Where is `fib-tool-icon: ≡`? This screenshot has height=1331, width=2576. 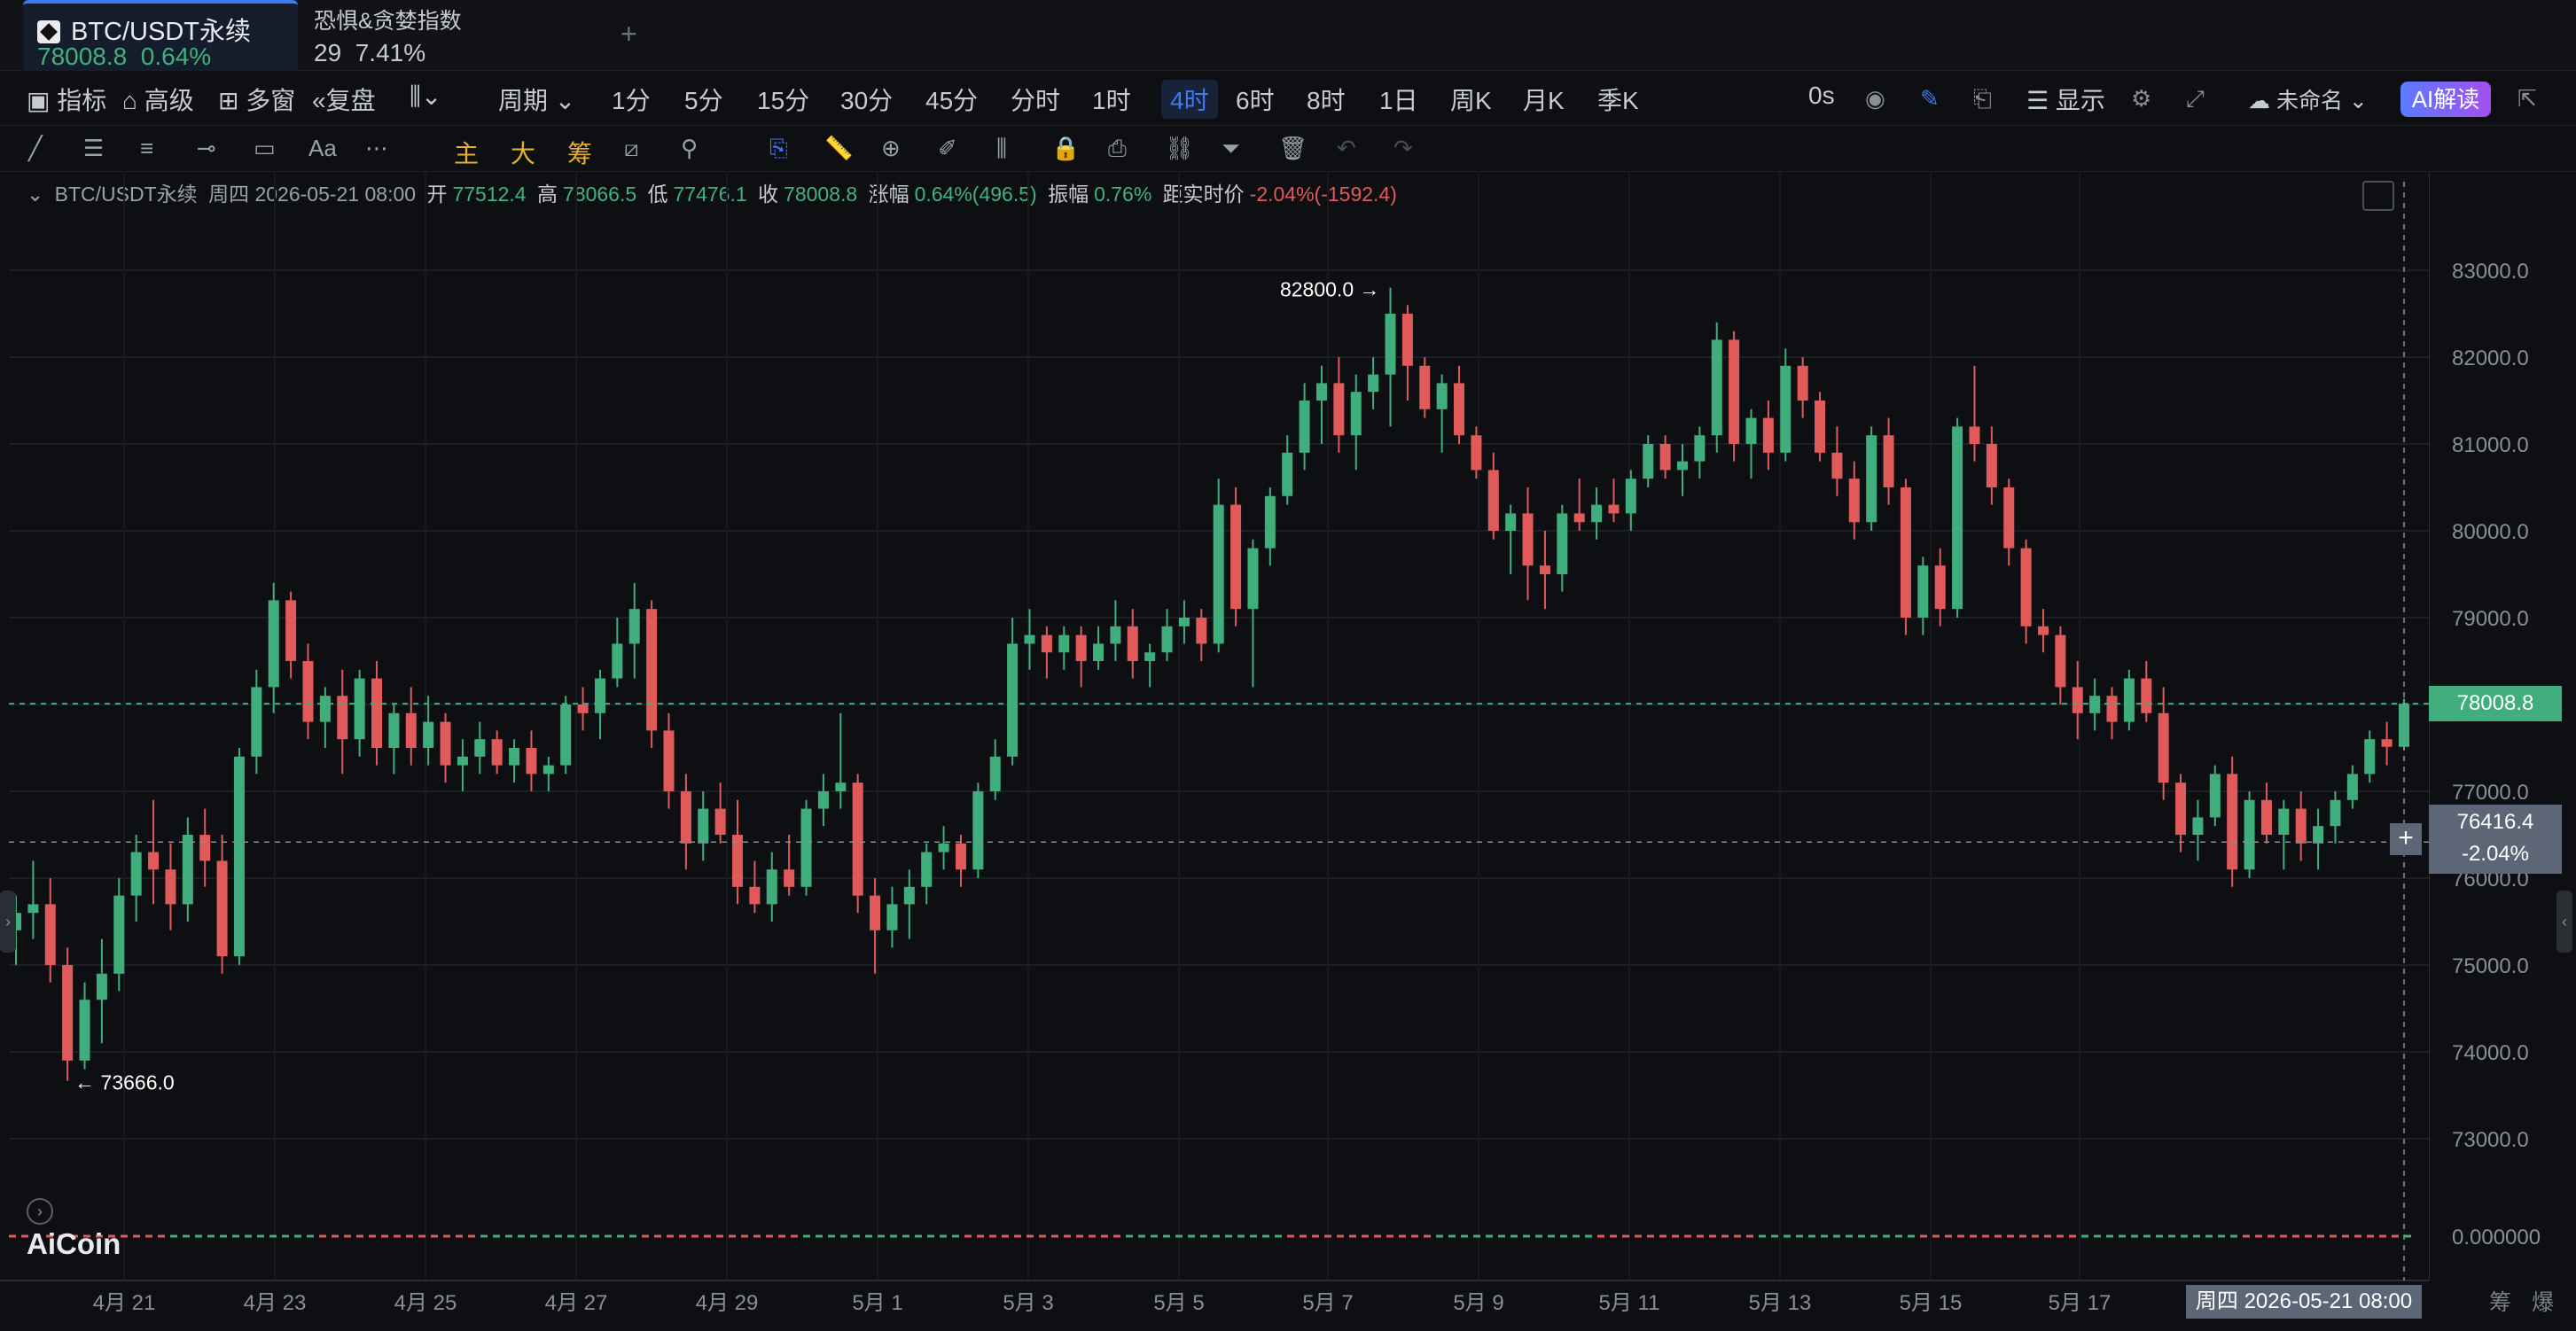
fib-tool-icon: ≡ is located at coordinates (146, 149).